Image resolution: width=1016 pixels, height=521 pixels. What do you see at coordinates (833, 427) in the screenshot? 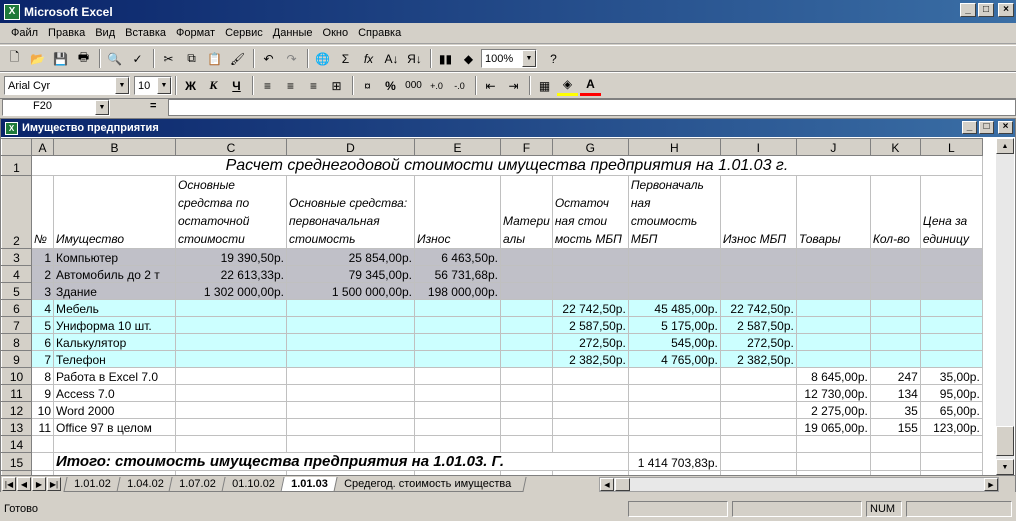
I see `cell-J: 19 065,00р.` at bounding box center [833, 427].